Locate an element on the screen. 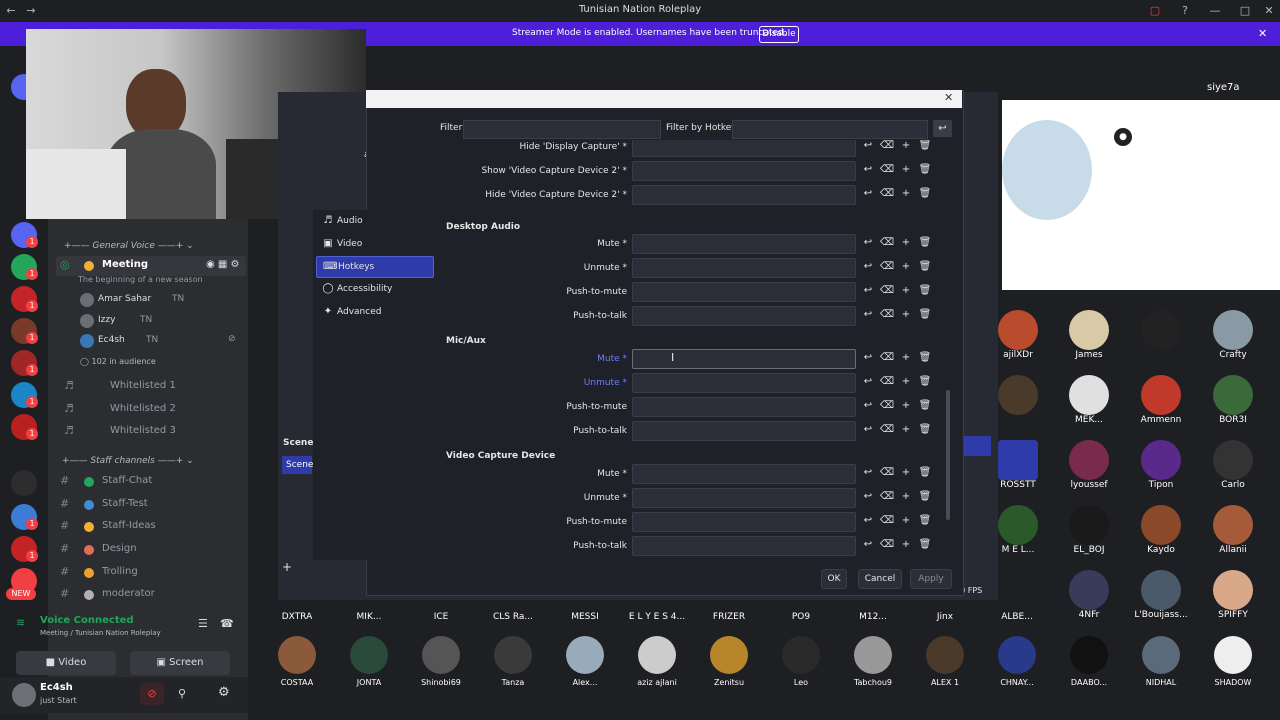  voice-user: Izzy TN is located at coordinates (160, 322).